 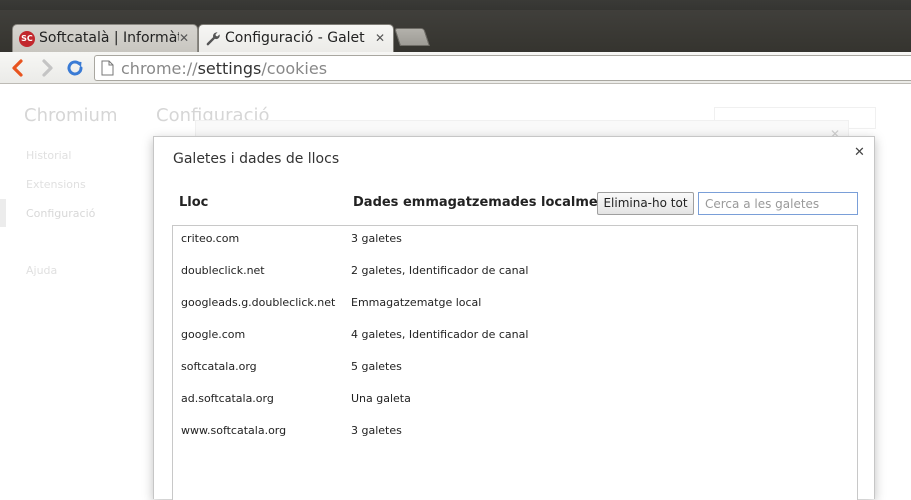 What do you see at coordinates (515, 434) in the screenshot?
I see `list-item: www.softcatala.org 3 galetes` at bounding box center [515, 434].